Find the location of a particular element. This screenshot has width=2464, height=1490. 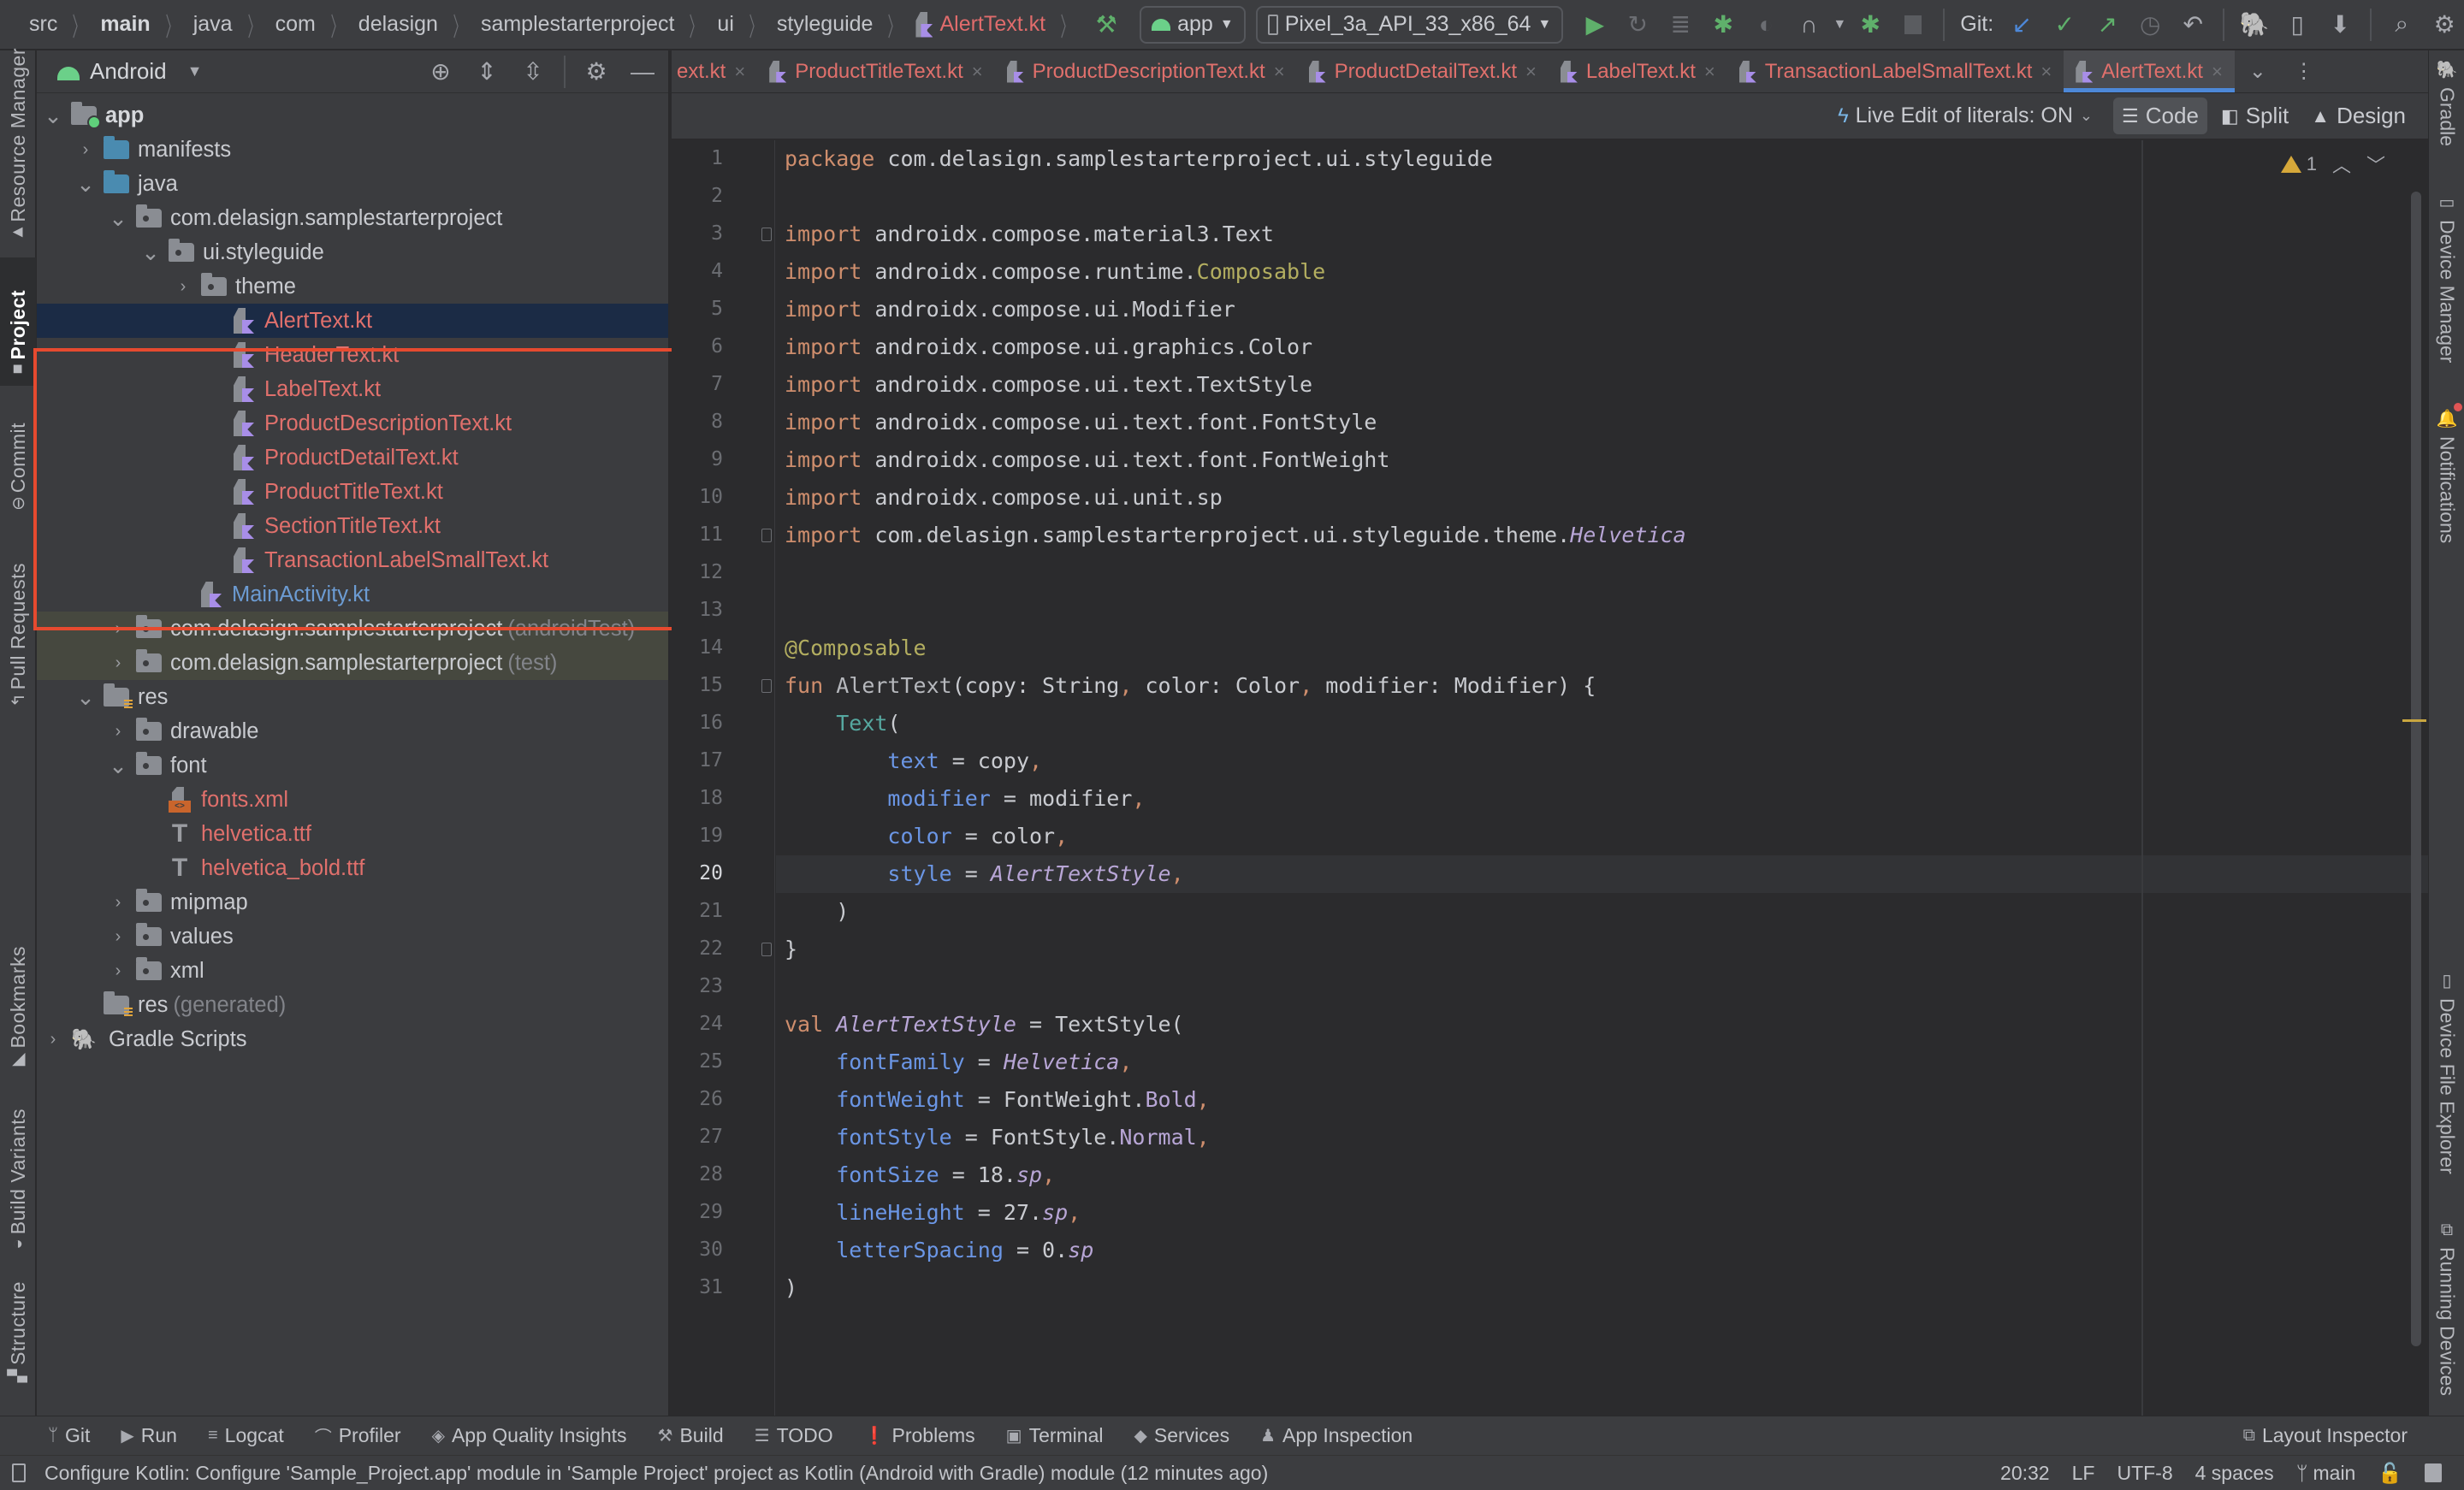

project-view-selector: Android is located at coordinates (128, 71).